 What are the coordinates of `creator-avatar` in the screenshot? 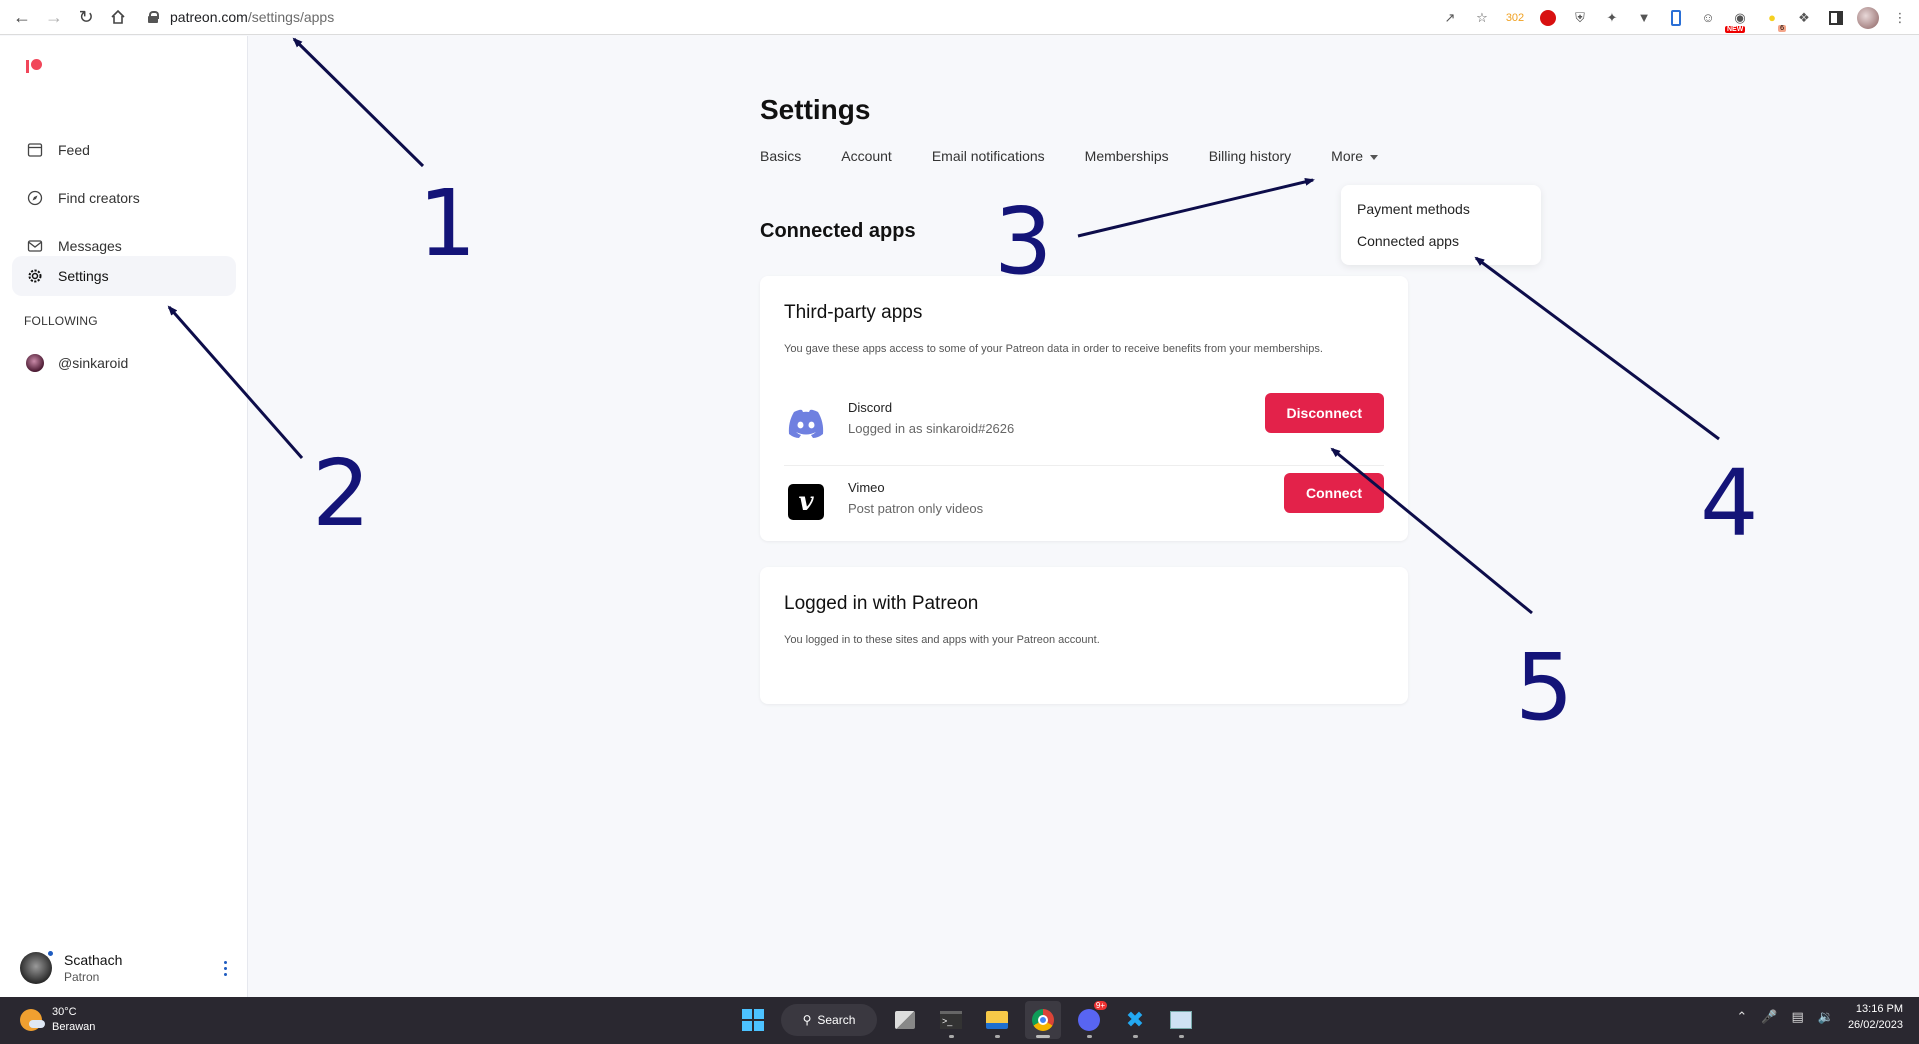 It's located at (35, 363).